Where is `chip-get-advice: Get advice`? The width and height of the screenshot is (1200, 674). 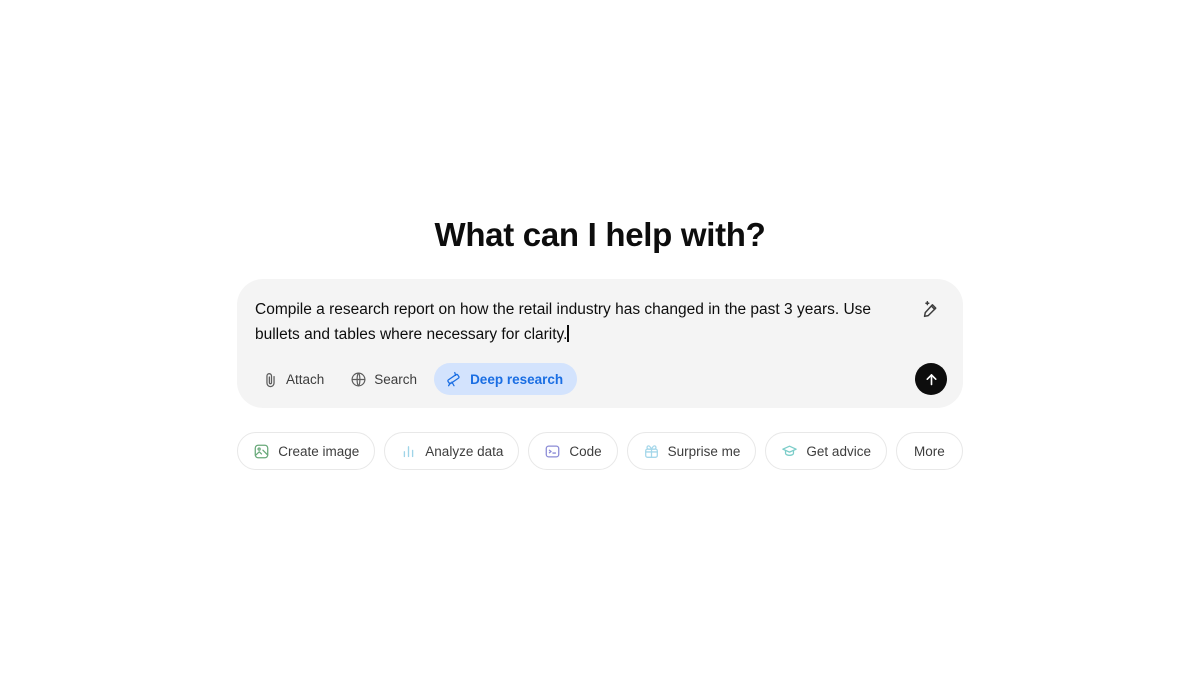 chip-get-advice: Get advice is located at coordinates (826, 451).